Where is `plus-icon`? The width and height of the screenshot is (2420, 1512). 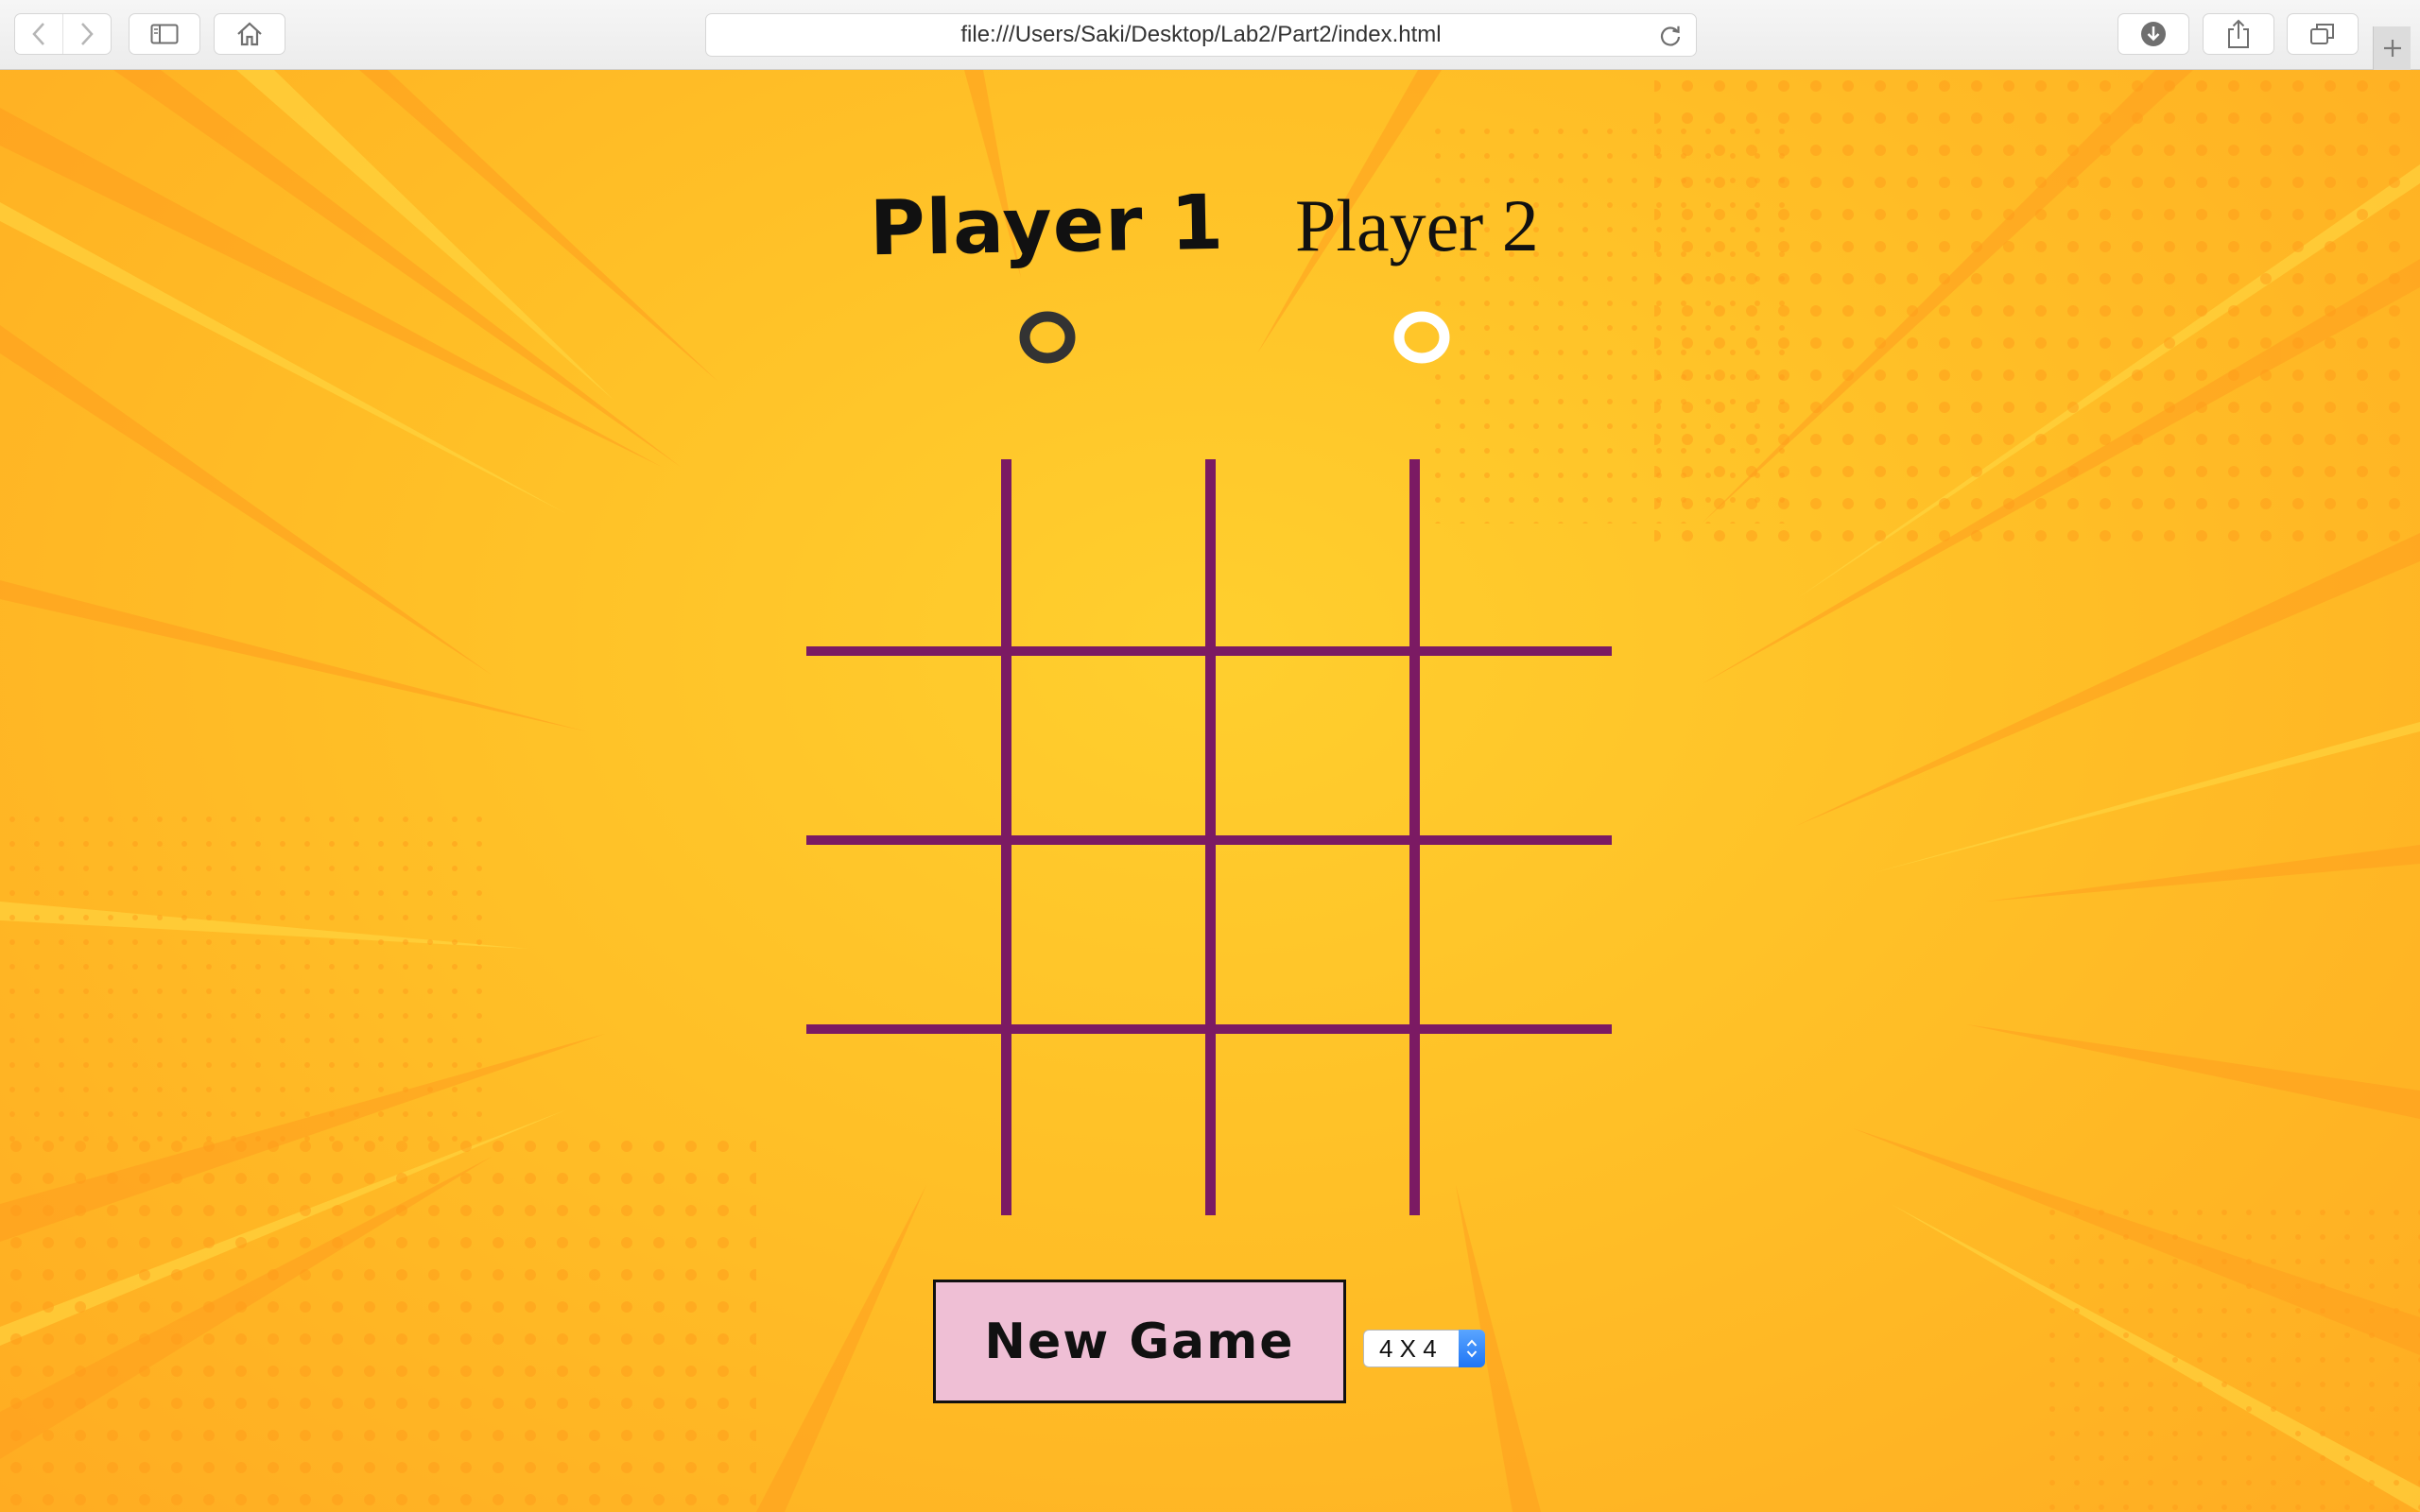 plus-icon is located at coordinates (2392, 48).